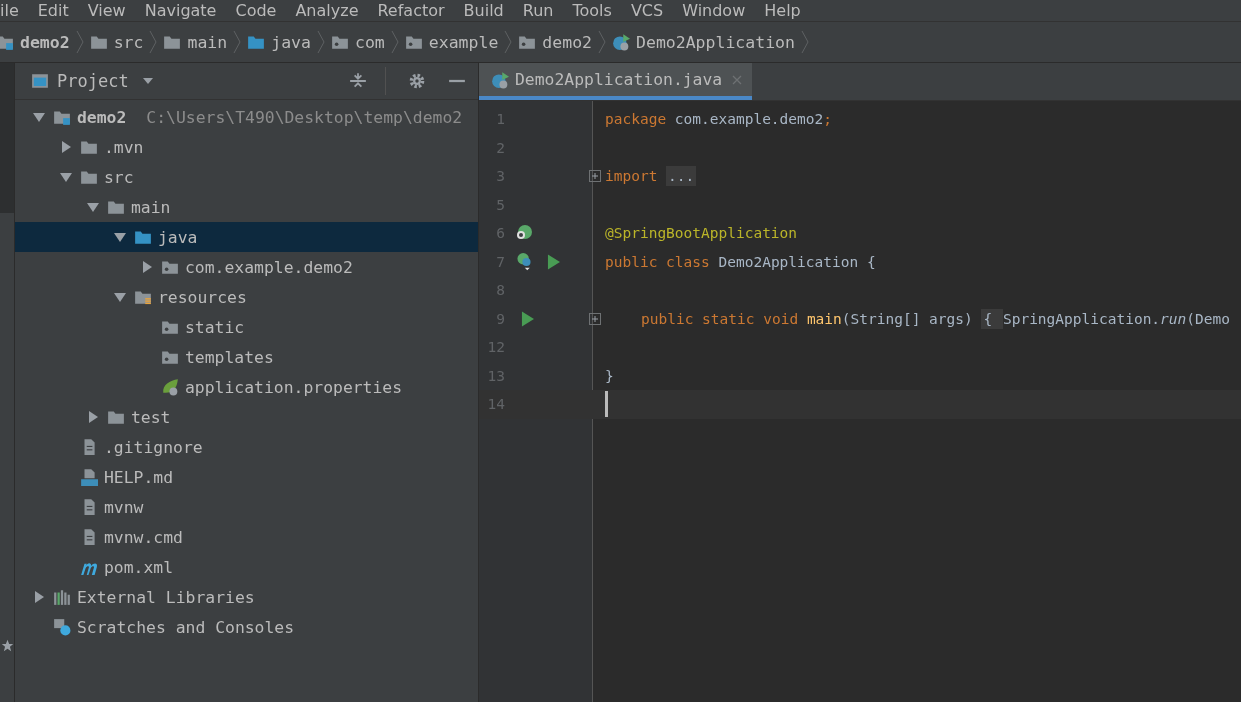  I want to click on tree-label: External Libraries, so click(166, 597).